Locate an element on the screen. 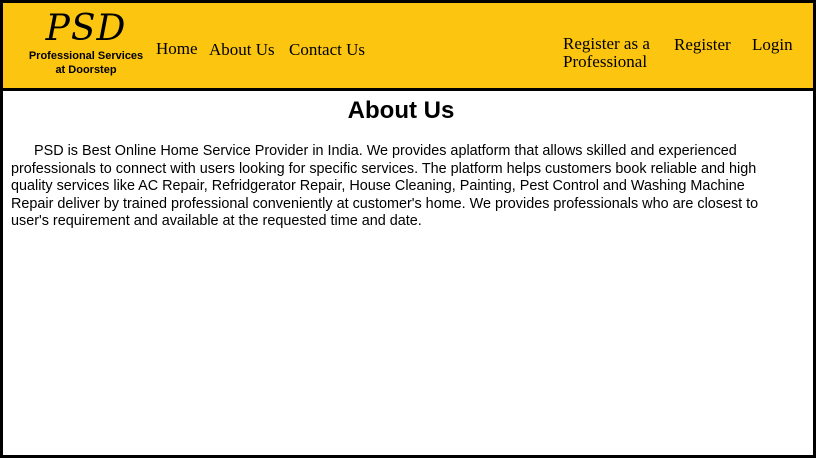 This screenshot has height=458, width=816. page-title: About Us is located at coordinates (401, 110).